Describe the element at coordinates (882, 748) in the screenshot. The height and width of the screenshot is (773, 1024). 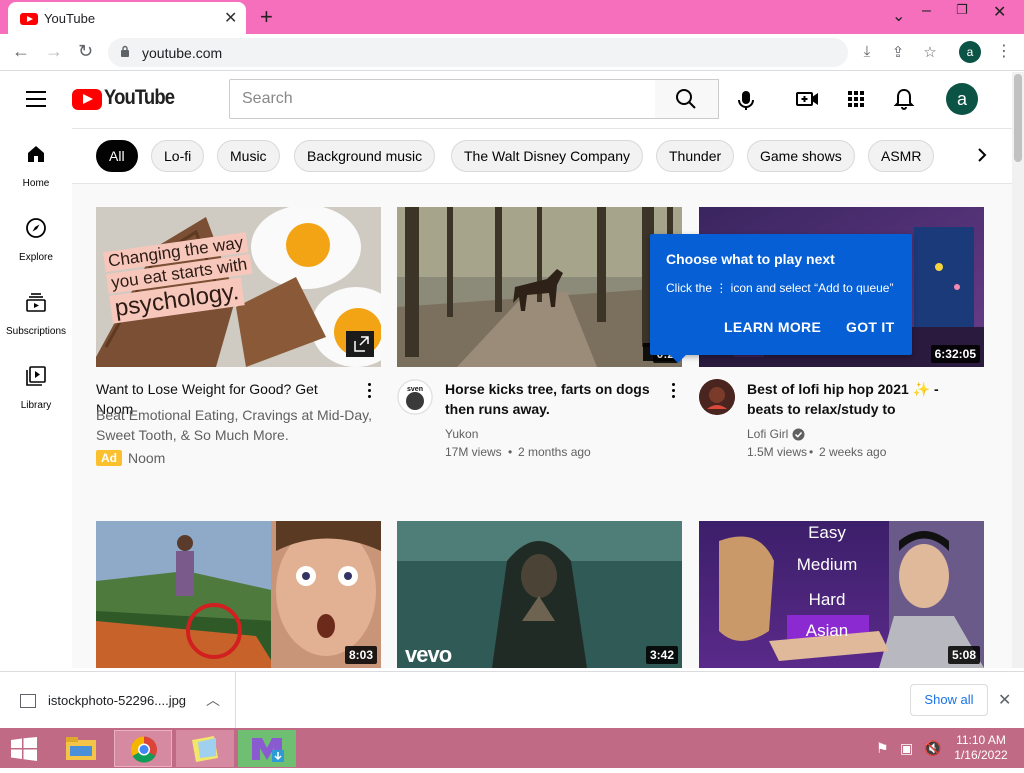
I see `action-center-flag-icon: ⚑` at that location.